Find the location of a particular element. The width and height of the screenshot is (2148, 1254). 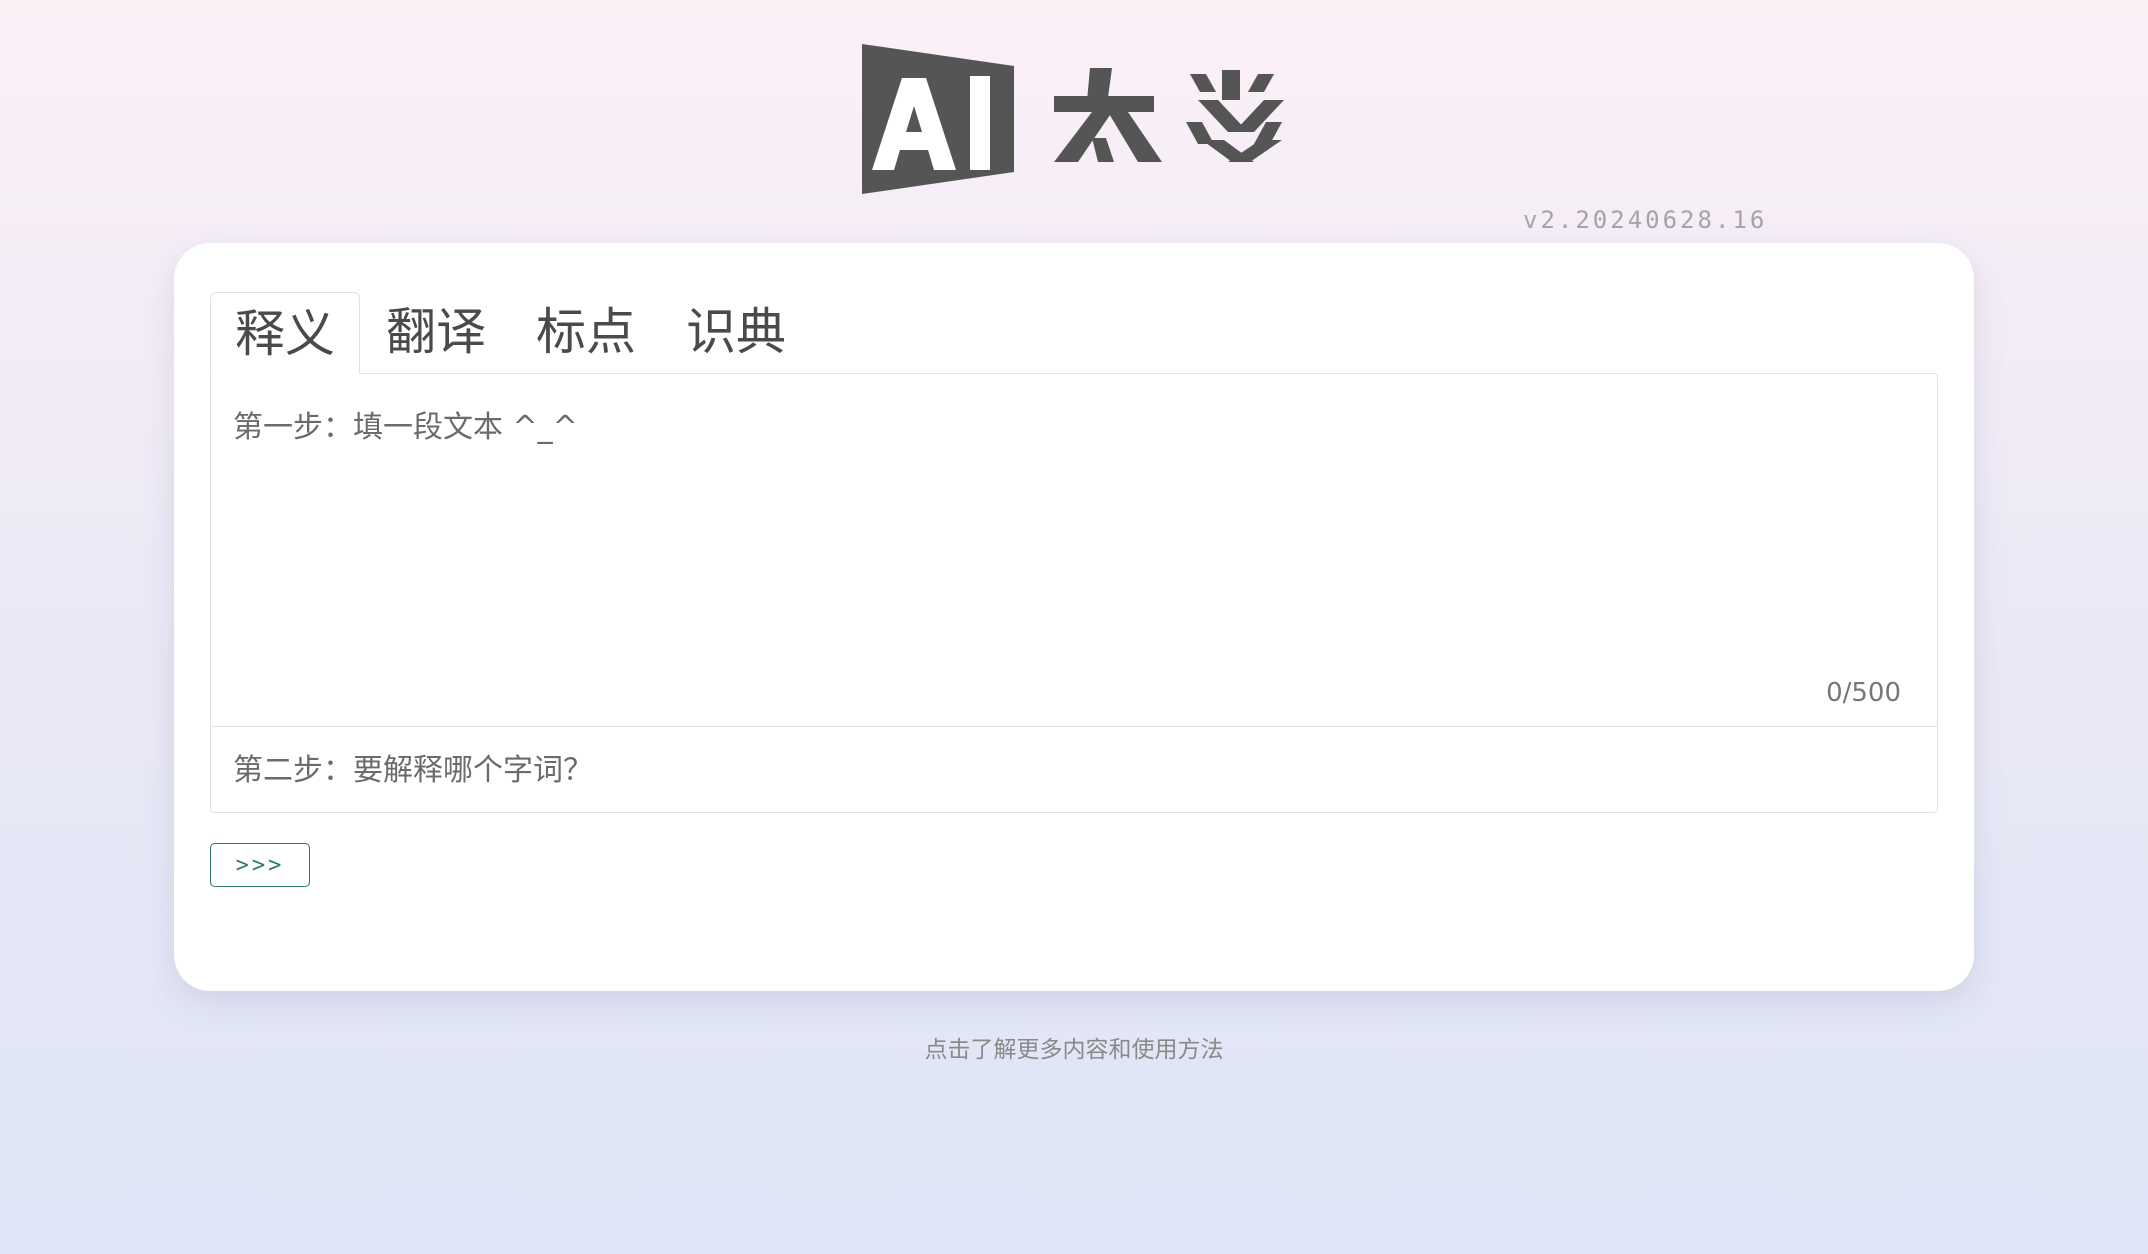

help-link: 点击了解更多内容和使用方法 is located at coordinates (1074, 1047).